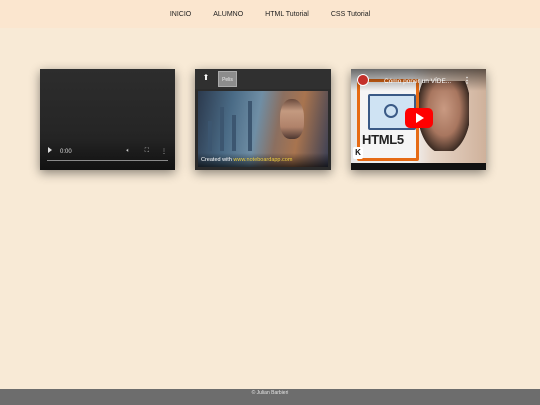  Describe the element at coordinates (180, 14) in the screenshot. I see `nav-inicio: INICIO` at that location.